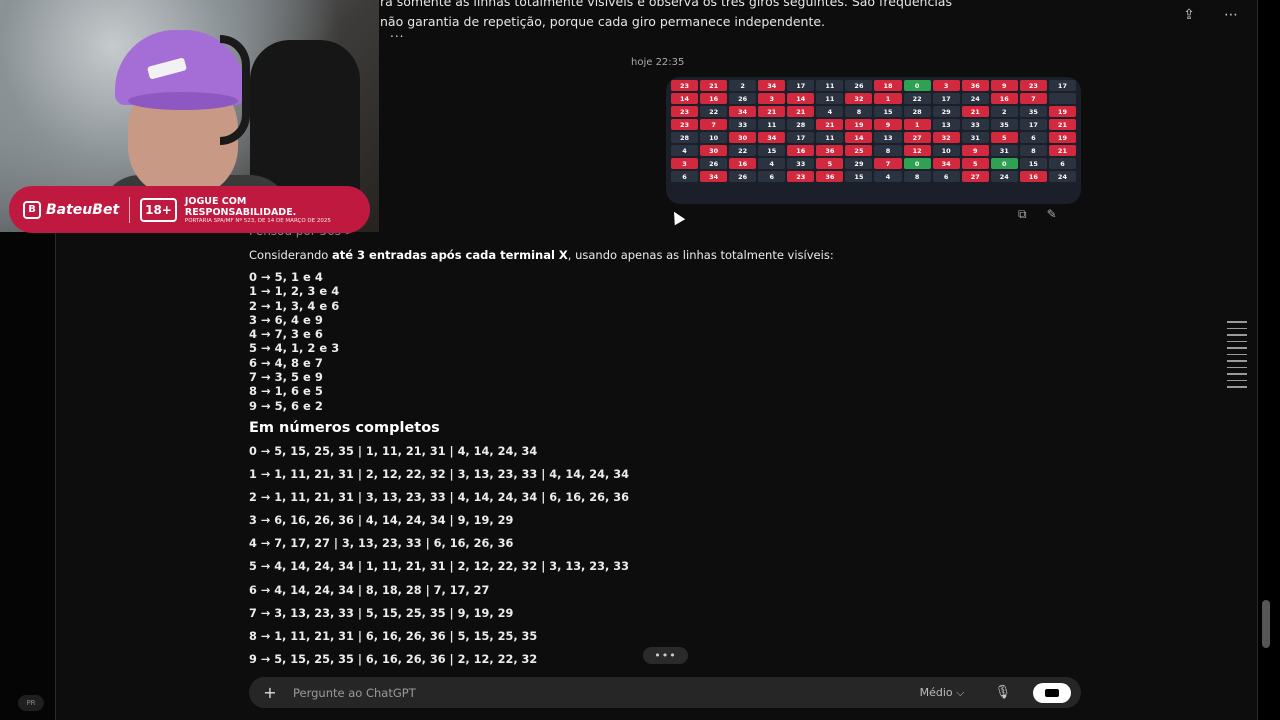 Image resolution: width=1280 pixels, height=720 pixels. I want to click on list-item: 3 → 6, 4 e 9, so click(286, 319).